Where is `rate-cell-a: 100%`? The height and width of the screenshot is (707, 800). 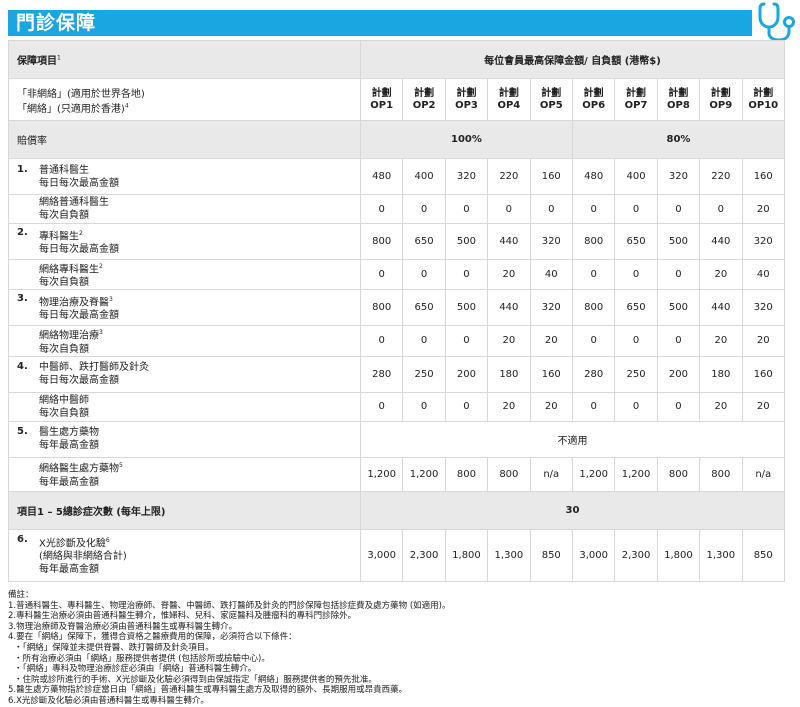
rate-cell-a: 100% is located at coordinates (466, 139).